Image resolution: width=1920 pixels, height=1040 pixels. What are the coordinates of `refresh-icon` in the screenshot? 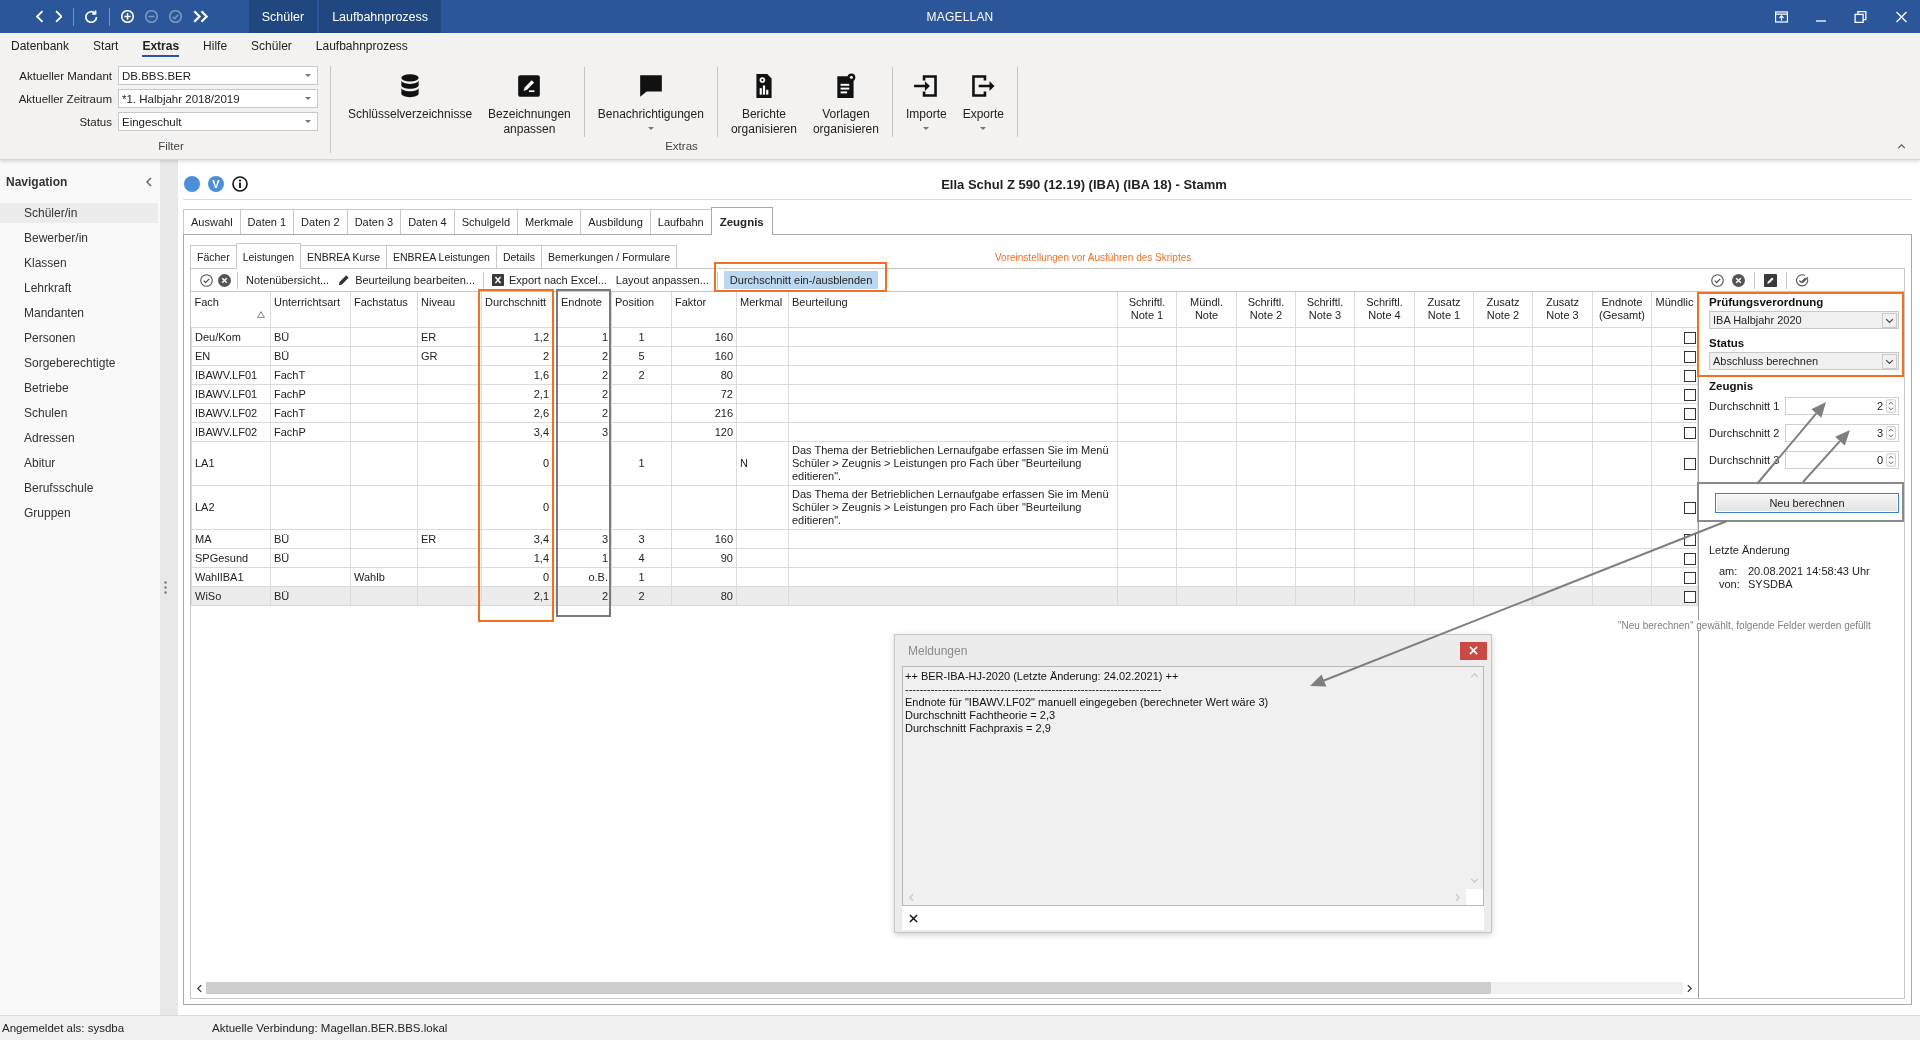 It's located at (92, 16).